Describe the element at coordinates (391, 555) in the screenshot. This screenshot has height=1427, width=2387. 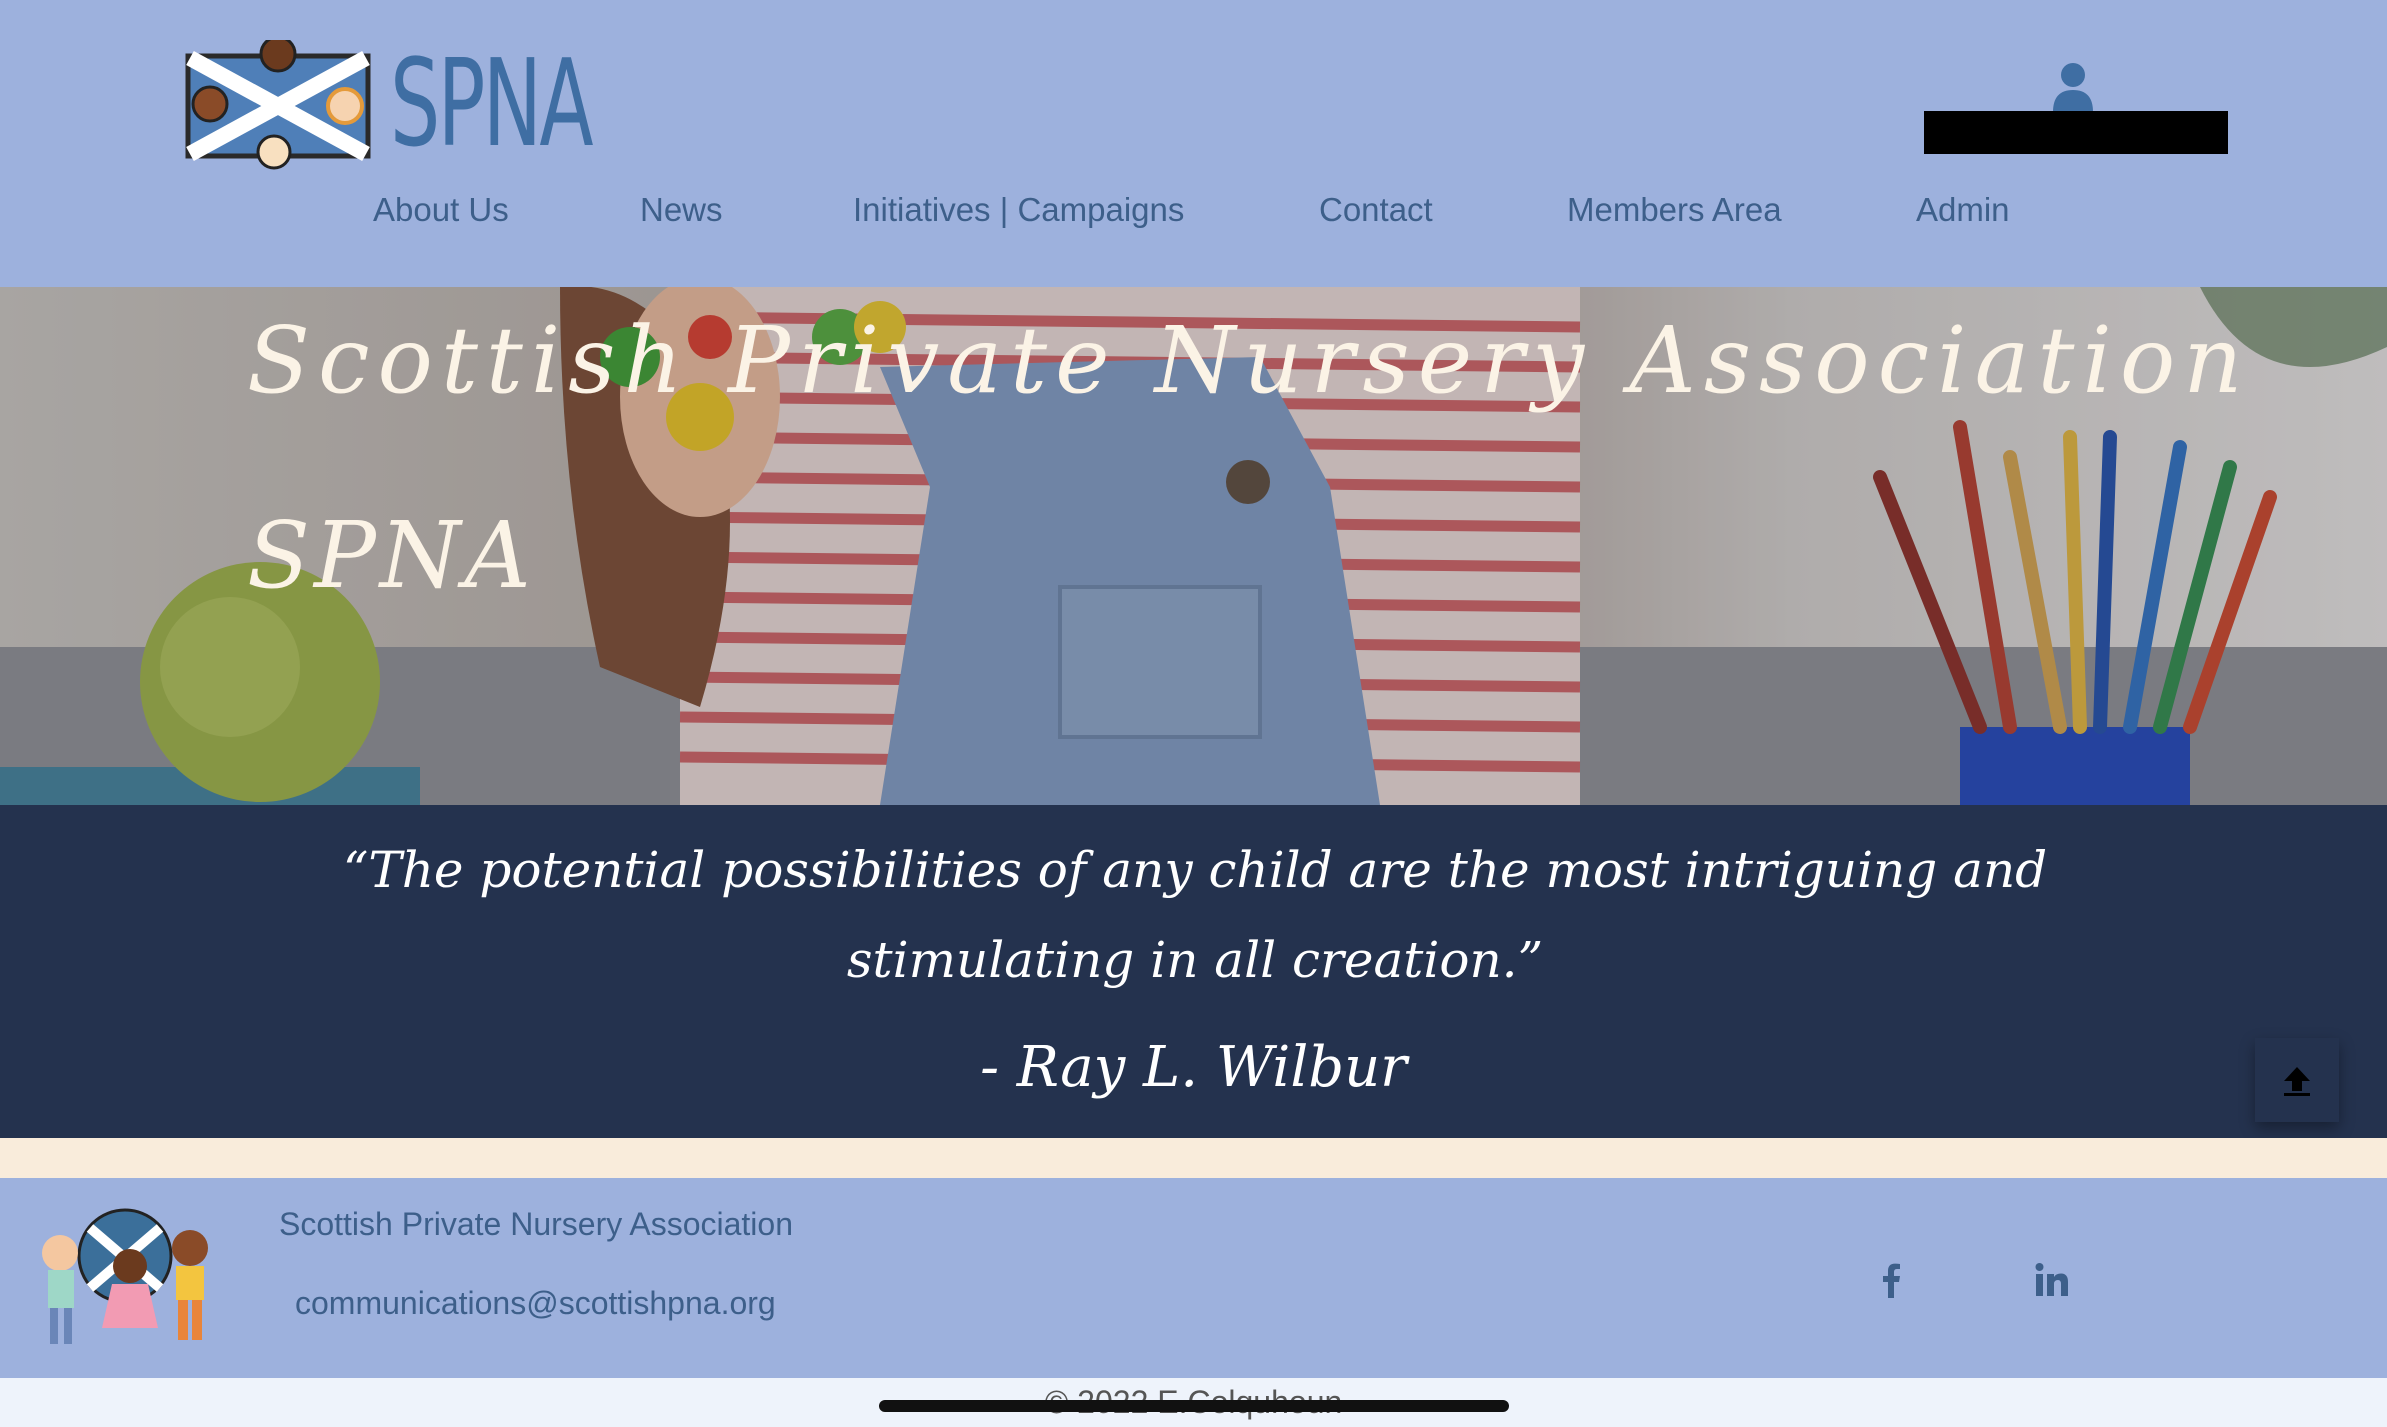
I see `hero-subtitle: SPNA` at that location.